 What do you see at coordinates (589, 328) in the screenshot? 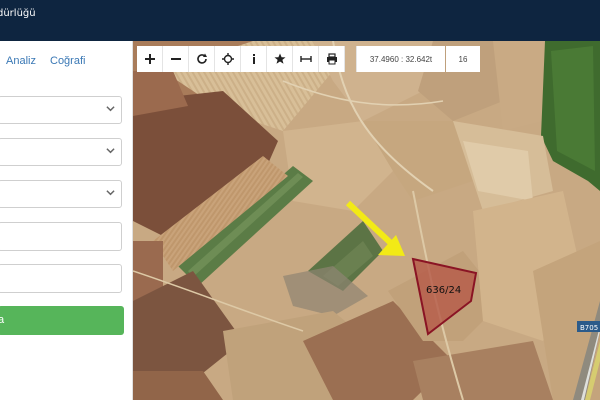
I see `road-label: B705` at bounding box center [589, 328].